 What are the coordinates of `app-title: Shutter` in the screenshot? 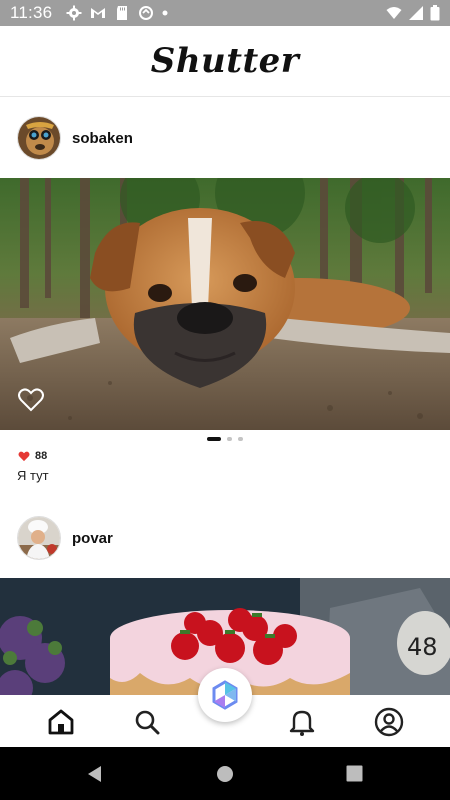 It's located at (225, 61).